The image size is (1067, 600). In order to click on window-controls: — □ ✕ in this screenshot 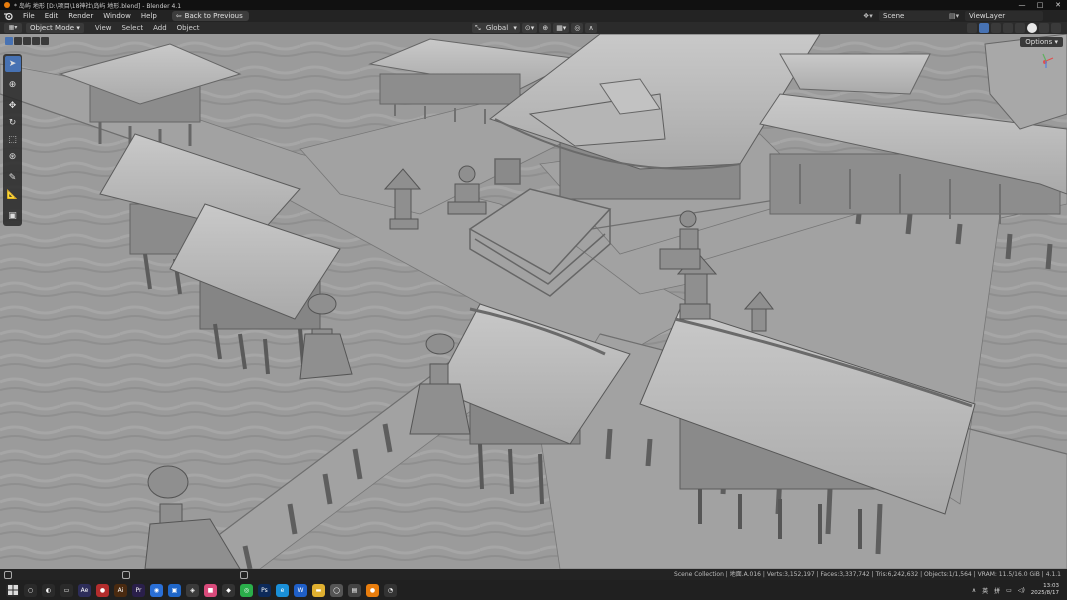, I will do `click(1040, 5)`.